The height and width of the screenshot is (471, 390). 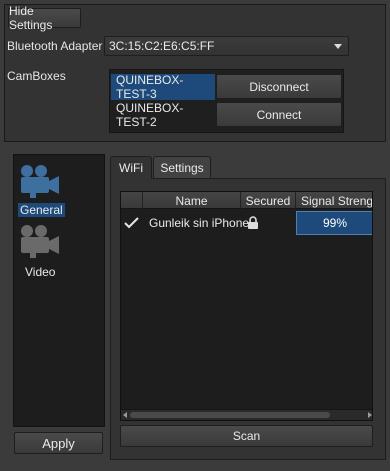 What do you see at coordinates (230, 415) in the screenshot?
I see `scrollbar-thumb` at bounding box center [230, 415].